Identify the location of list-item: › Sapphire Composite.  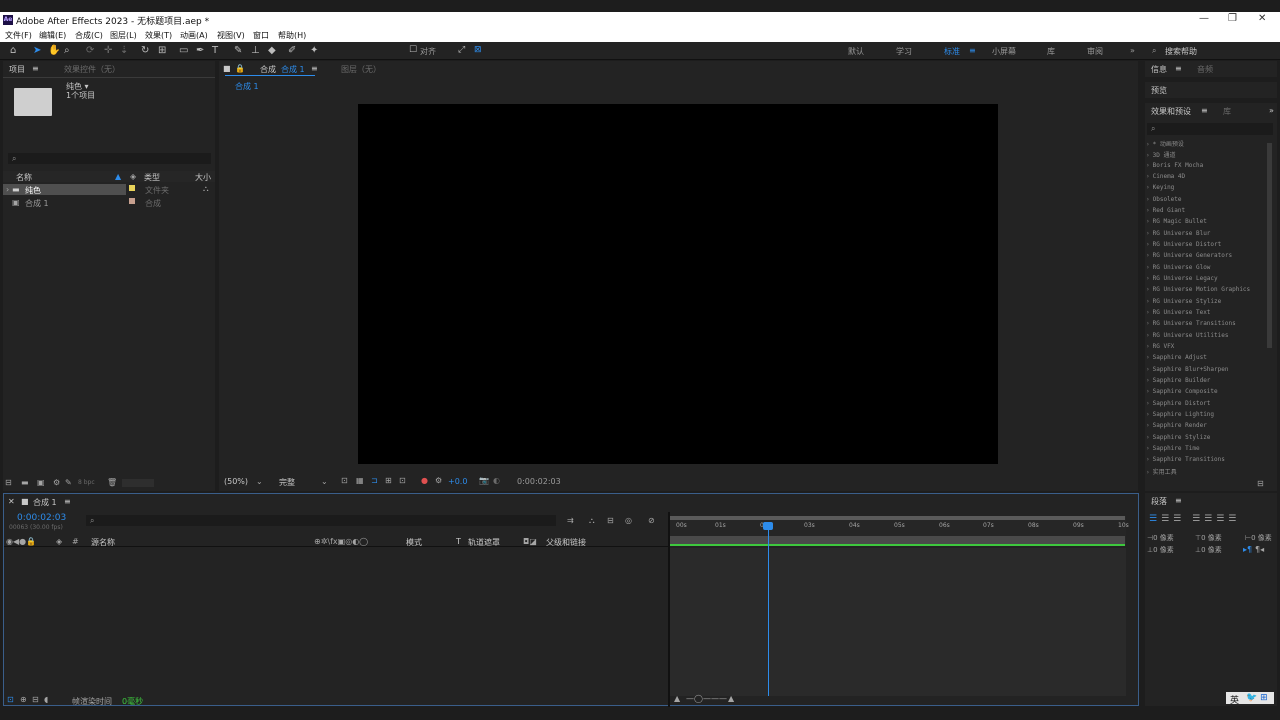
(1182, 391).